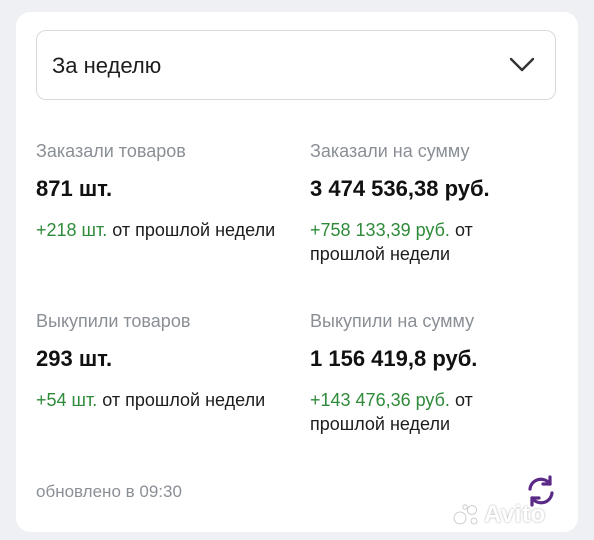  Describe the element at coordinates (394, 358) in the screenshot. I see `stat-value: 1 156 419,8 руб.` at that location.